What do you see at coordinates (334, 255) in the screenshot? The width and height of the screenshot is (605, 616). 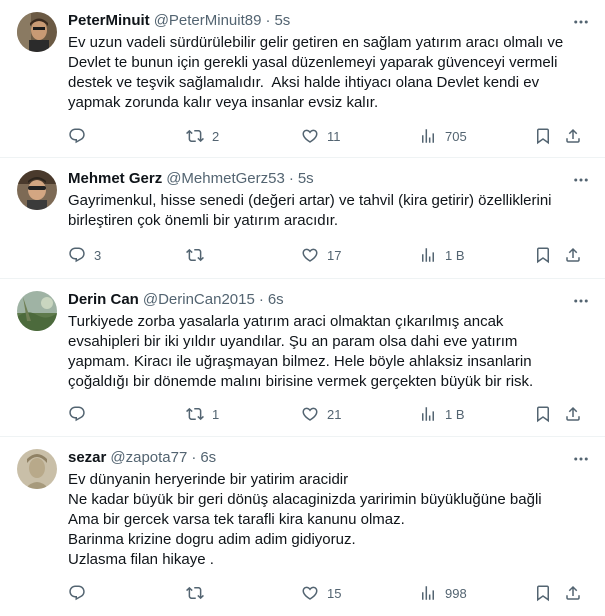 I see `like-count: 17` at bounding box center [334, 255].